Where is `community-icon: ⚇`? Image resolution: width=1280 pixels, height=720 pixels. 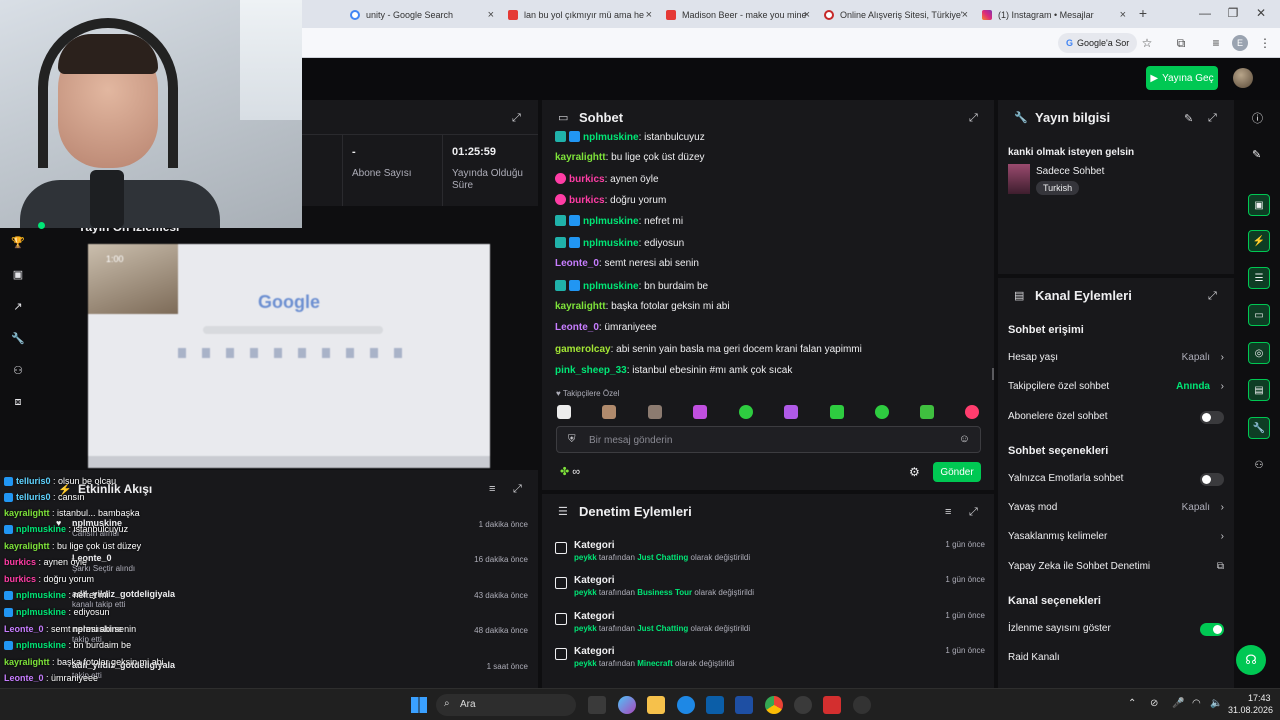
community-icon: ⚇ is located at coordinates (18, 370).